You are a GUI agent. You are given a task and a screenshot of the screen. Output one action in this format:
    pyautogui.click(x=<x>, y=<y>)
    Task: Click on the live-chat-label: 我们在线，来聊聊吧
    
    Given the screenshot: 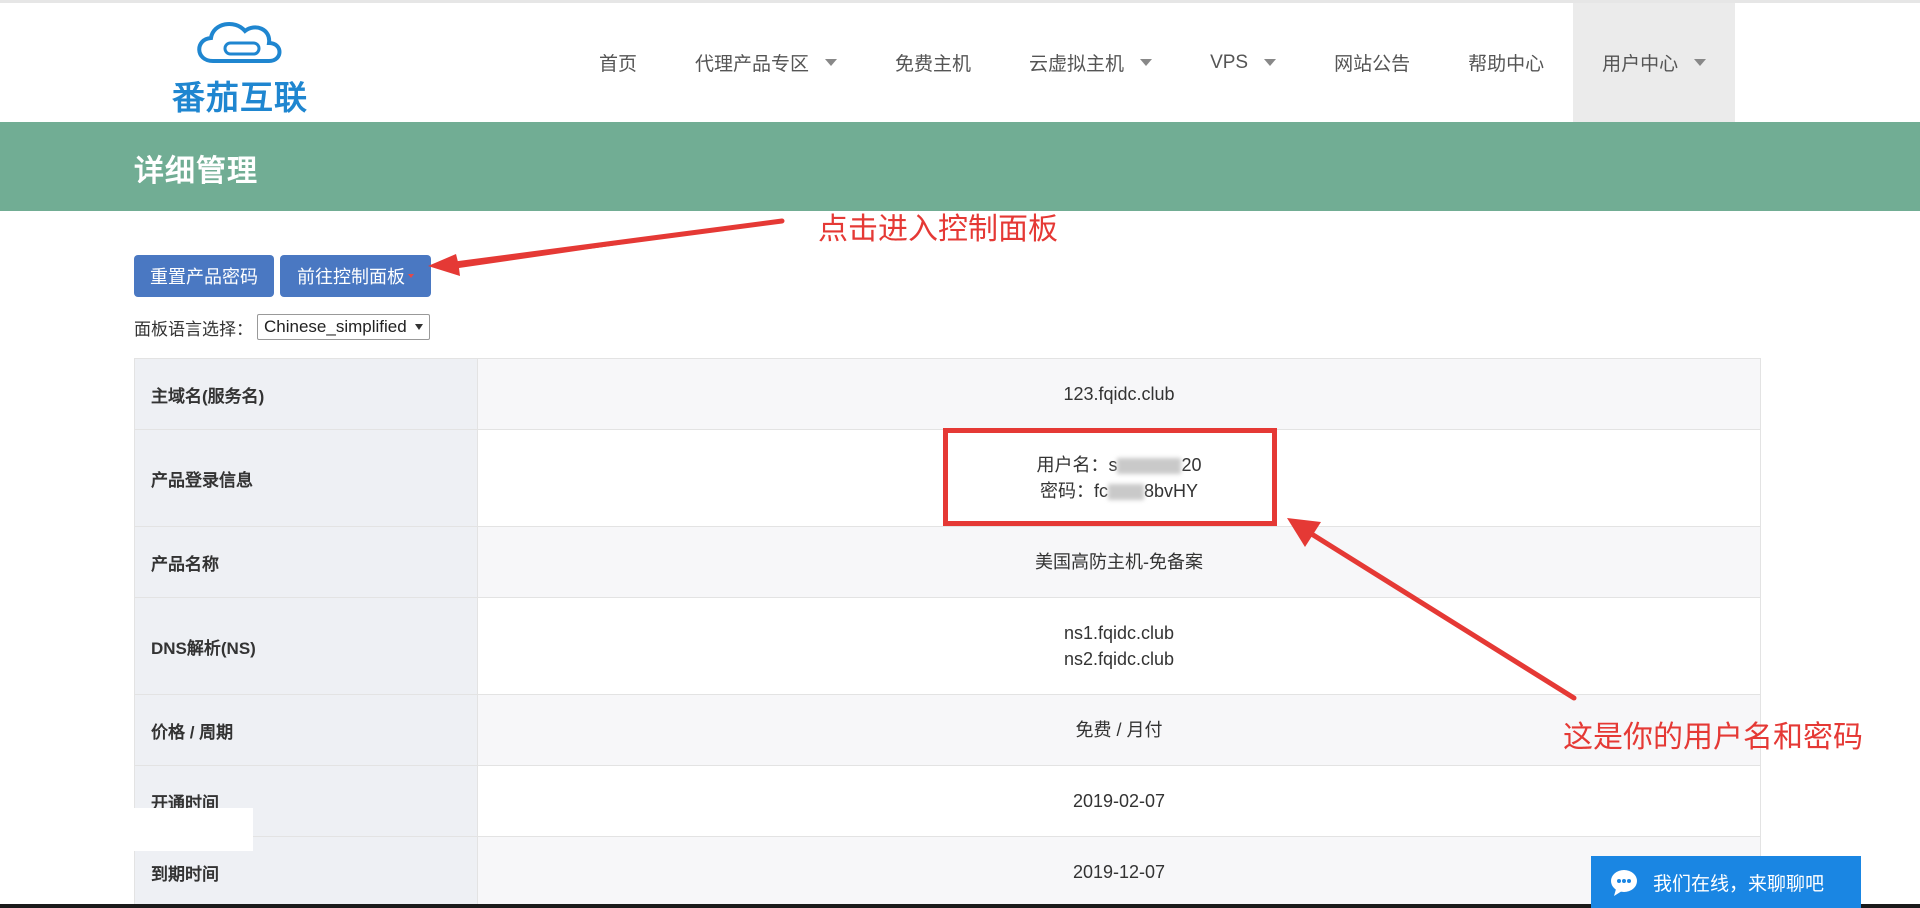 What is the action you would take?
    pyautogui.click(x=1739, y=884)
    